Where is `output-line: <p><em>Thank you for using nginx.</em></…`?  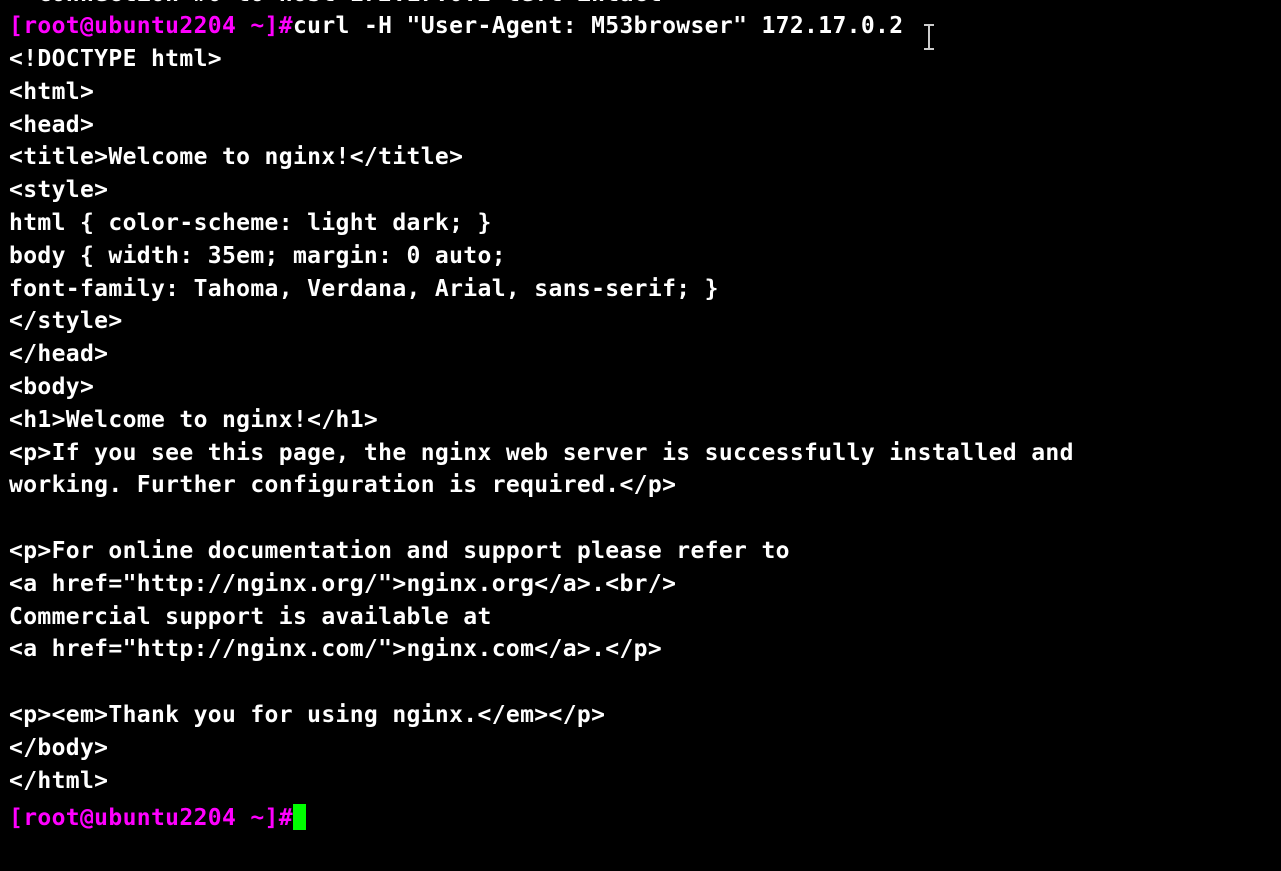 output-line: <p><em>Thank you for using nginx.</em></… is located at coordinates (307, 715).